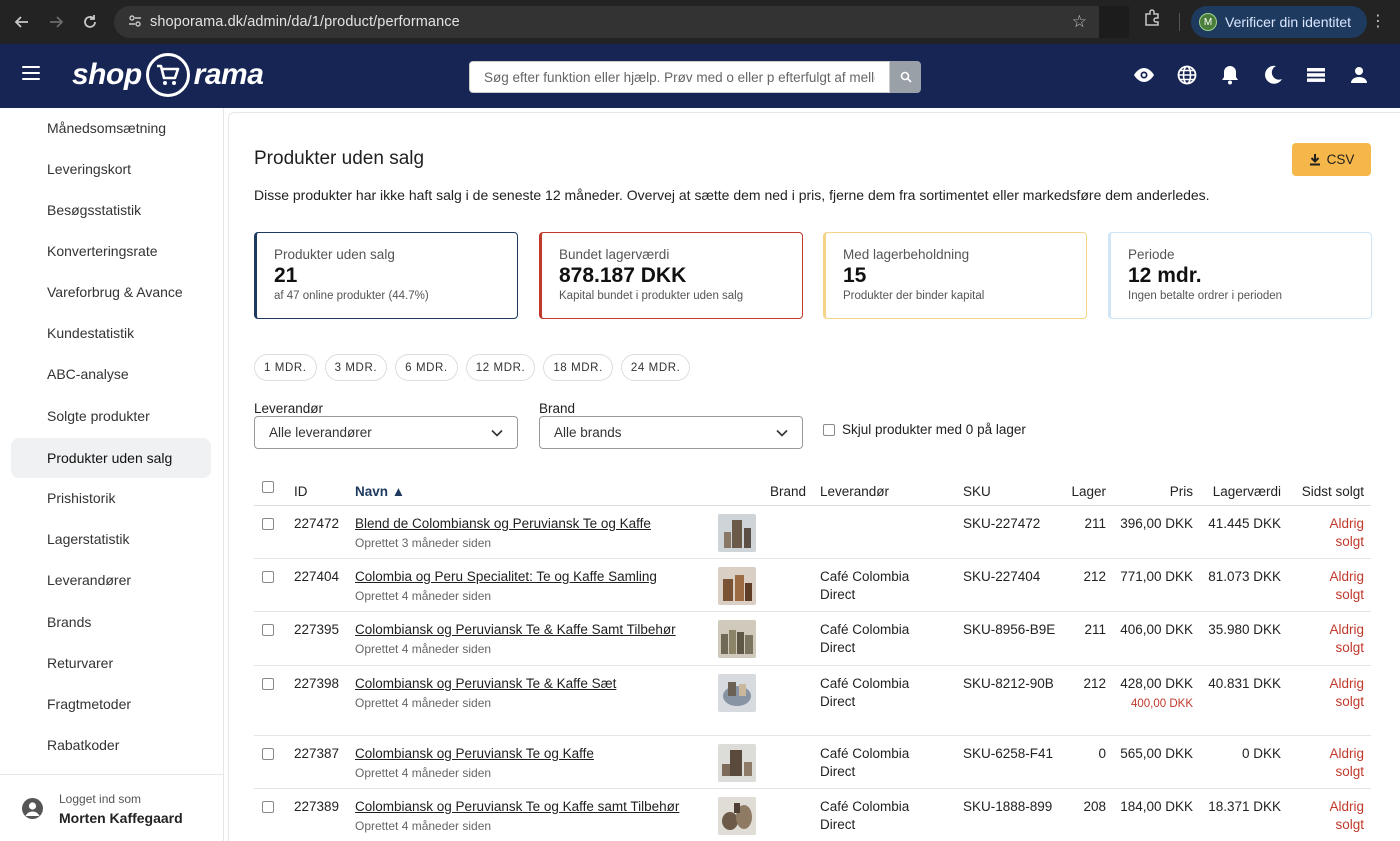 The image size is (1400, 841). What do you see at coordinates (111, 663) in the screenshot?
I see `sidebar-item-returvarer: Returvarer` at bounding box center [111, 663].